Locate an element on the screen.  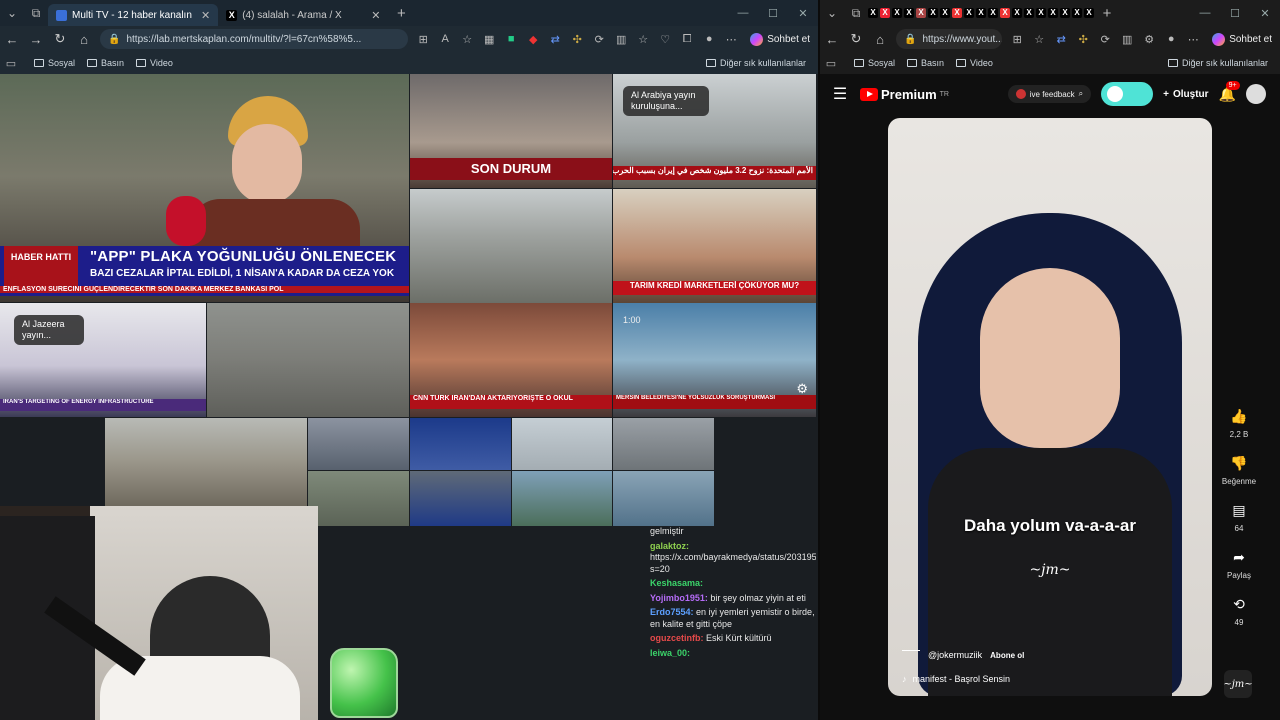
sidebar-icon: ▥ is located at coordinates (1127, 39).